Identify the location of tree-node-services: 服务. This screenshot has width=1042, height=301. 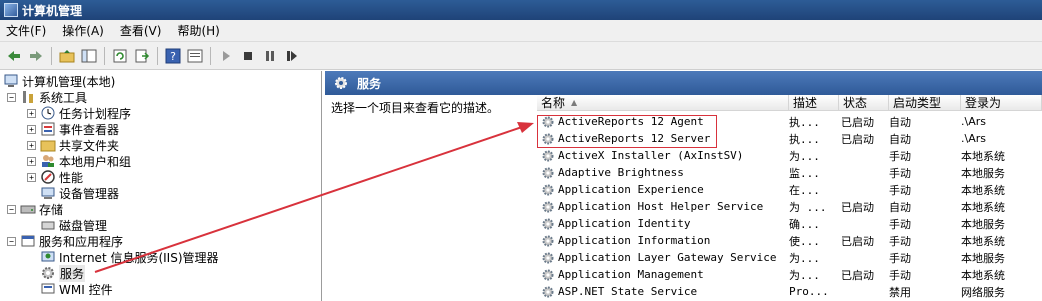
(63, 273).